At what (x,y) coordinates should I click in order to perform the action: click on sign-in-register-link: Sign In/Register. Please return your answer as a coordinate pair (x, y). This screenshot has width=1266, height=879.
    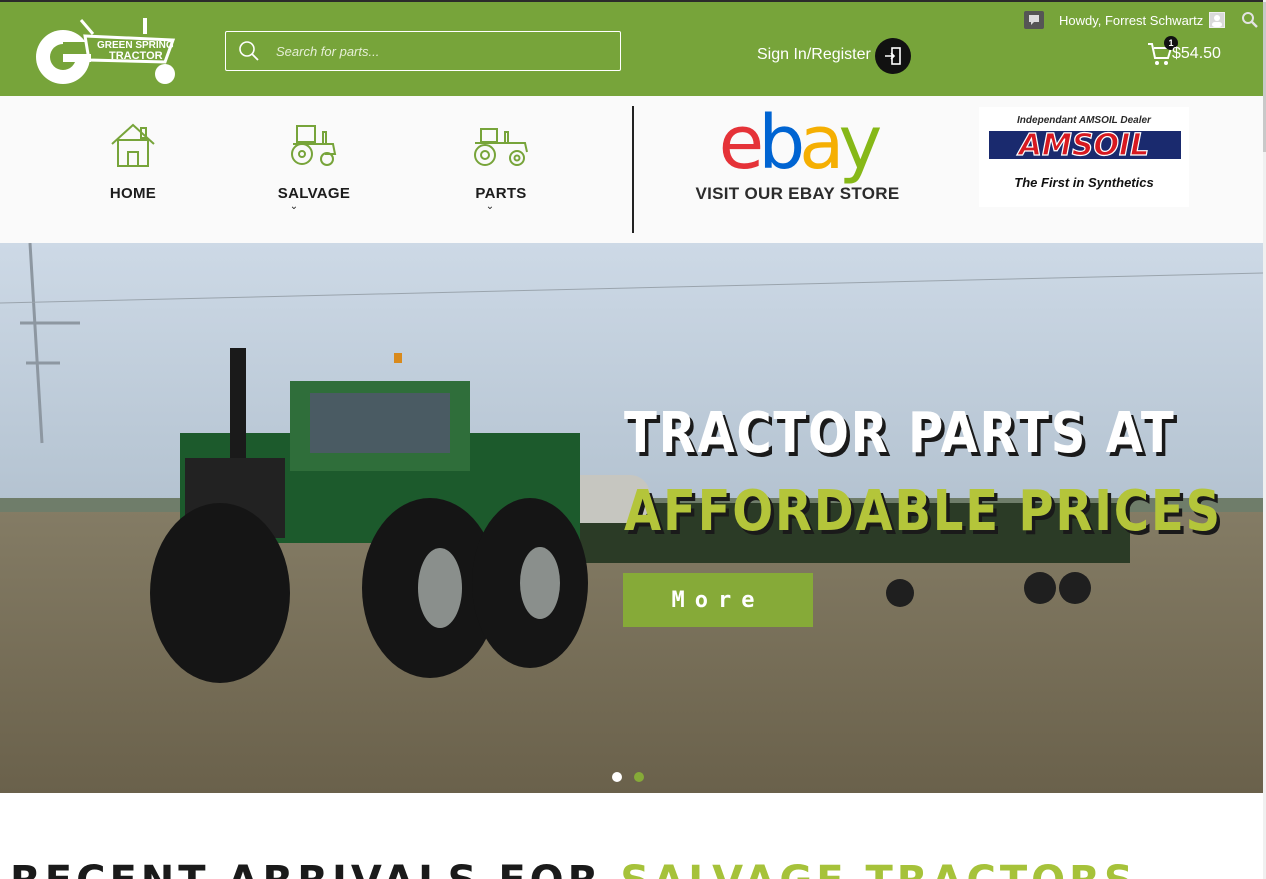
    Looking at the image, I should click on (814, 55).